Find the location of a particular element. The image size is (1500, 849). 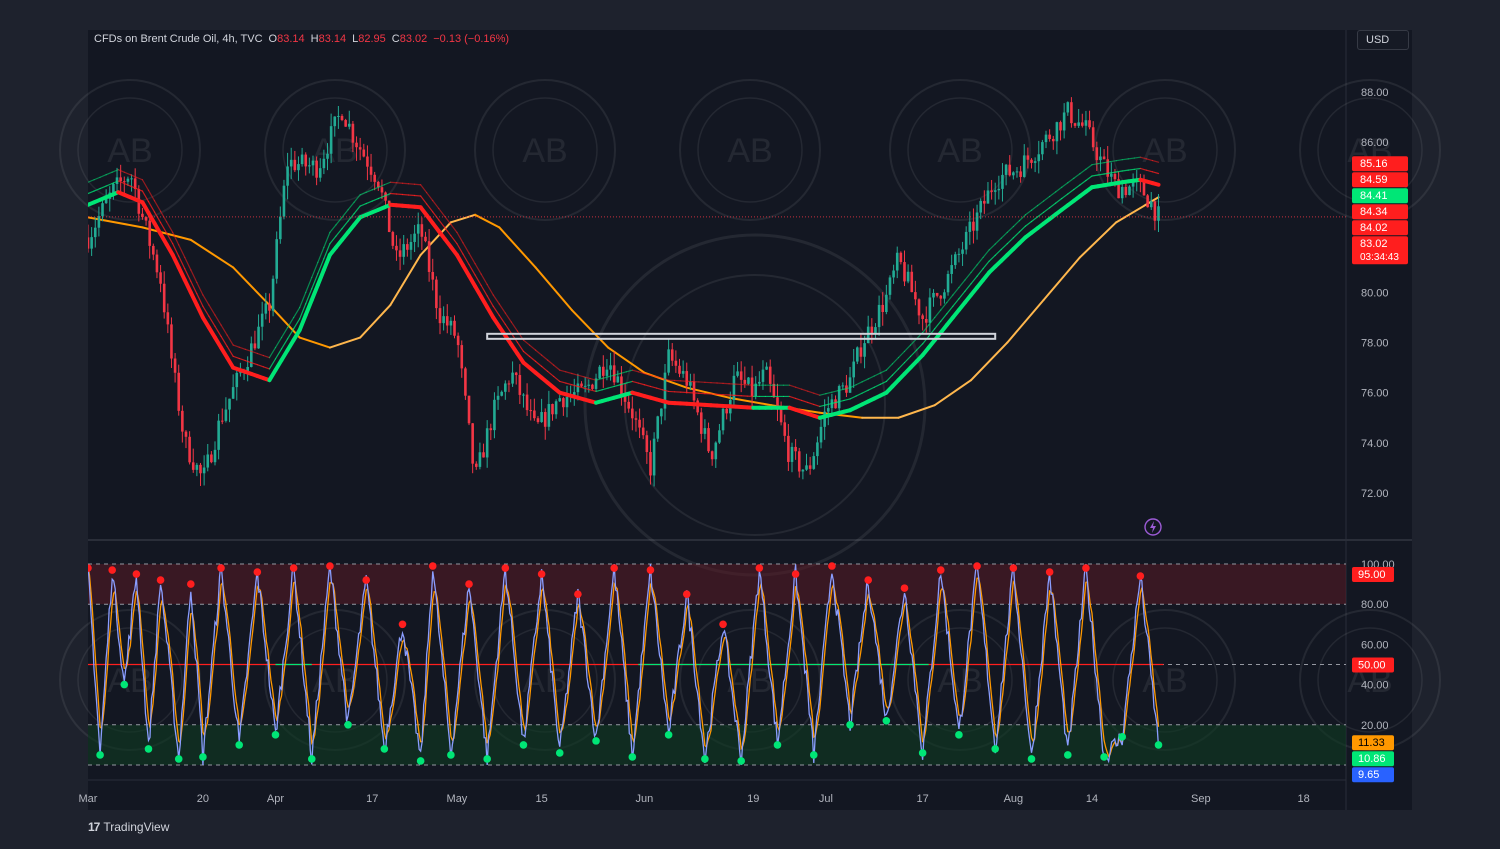

change-value: −0.13 (−0.16%) is located at coordinates (471, 39).